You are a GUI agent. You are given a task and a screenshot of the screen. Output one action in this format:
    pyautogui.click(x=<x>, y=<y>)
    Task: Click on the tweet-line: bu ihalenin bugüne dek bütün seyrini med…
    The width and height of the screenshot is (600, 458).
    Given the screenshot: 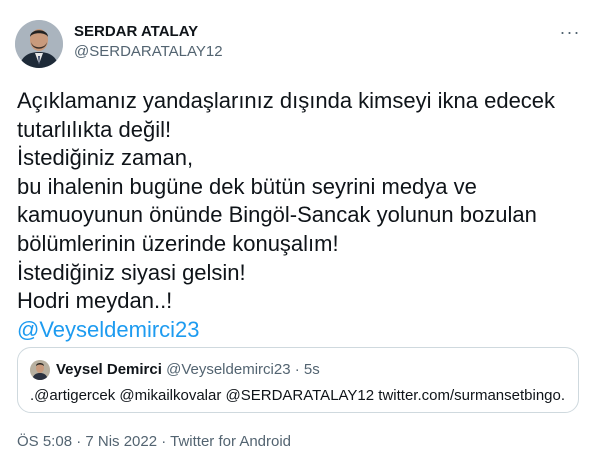 What is the action you would take?
    pyautogui.click(x=247, y=186)
    